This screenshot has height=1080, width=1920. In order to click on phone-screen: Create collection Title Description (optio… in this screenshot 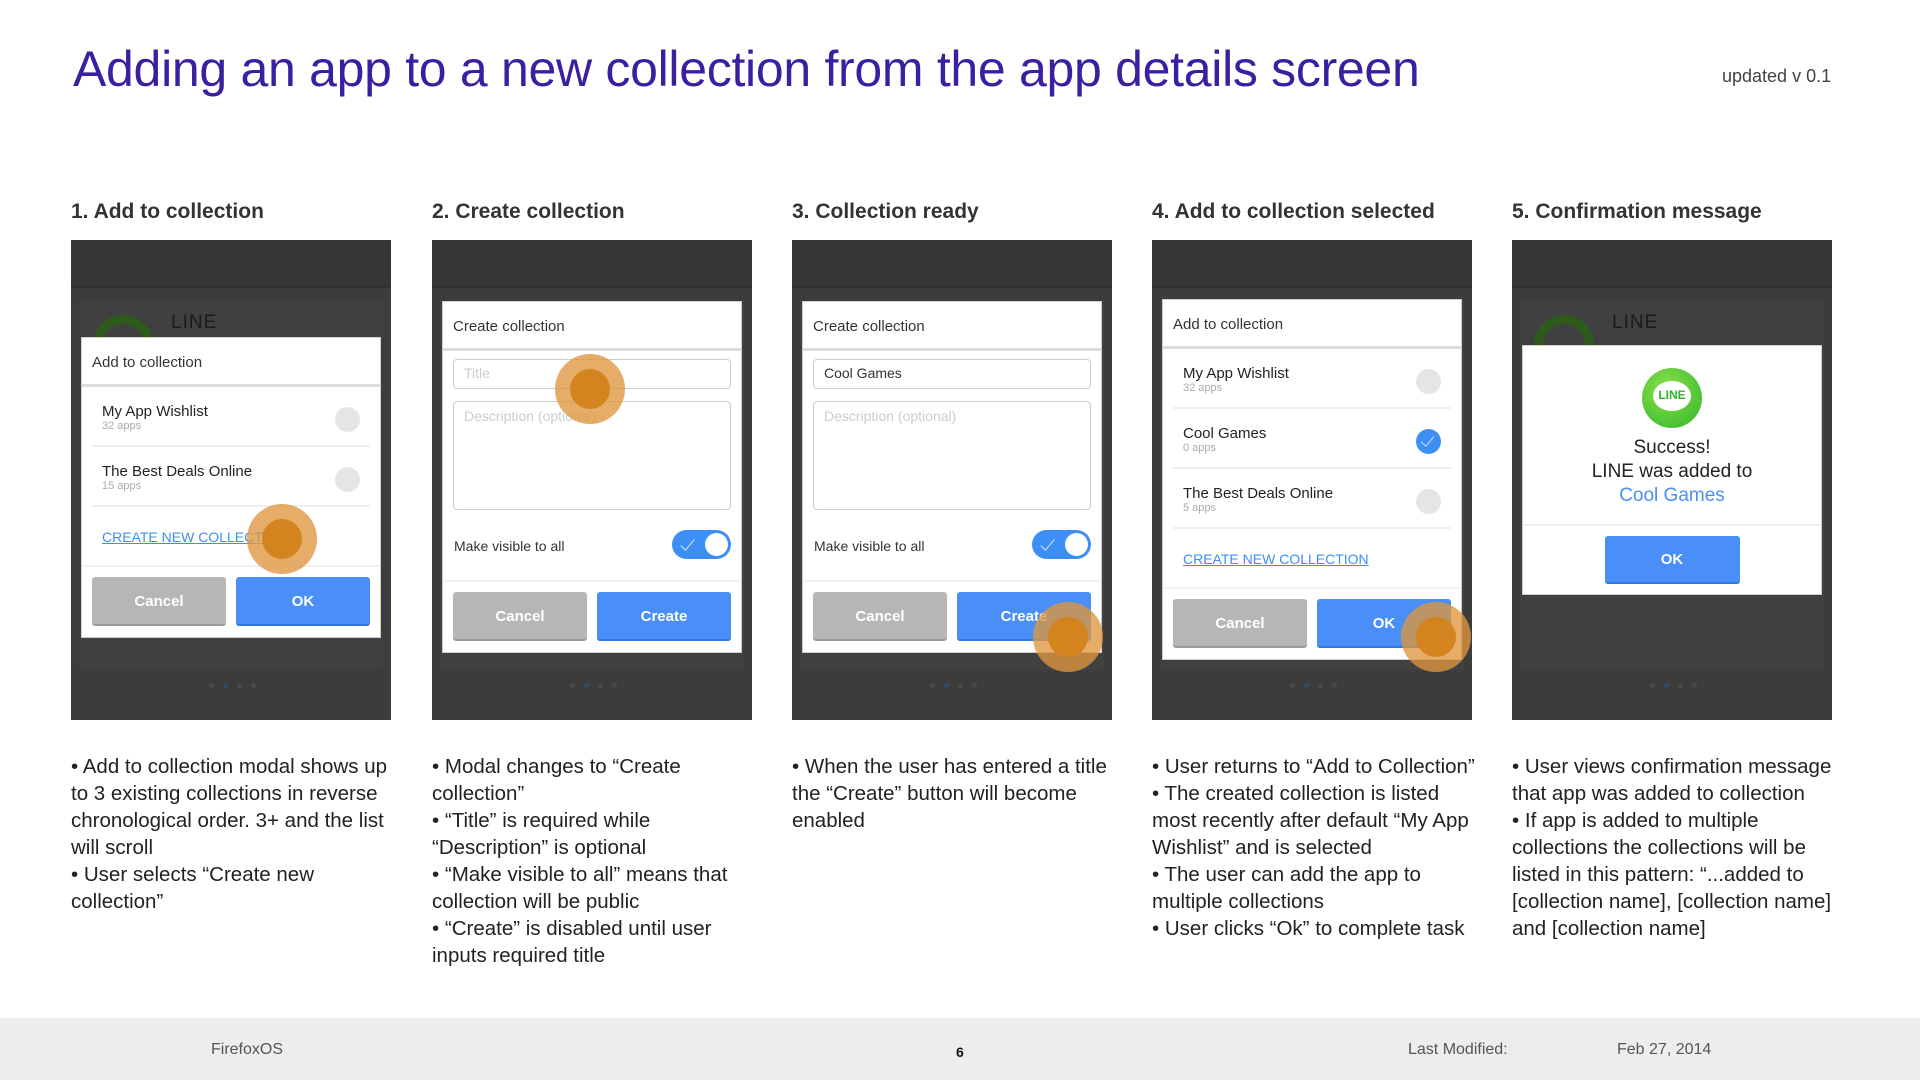, I will do `click(592, 480)`.